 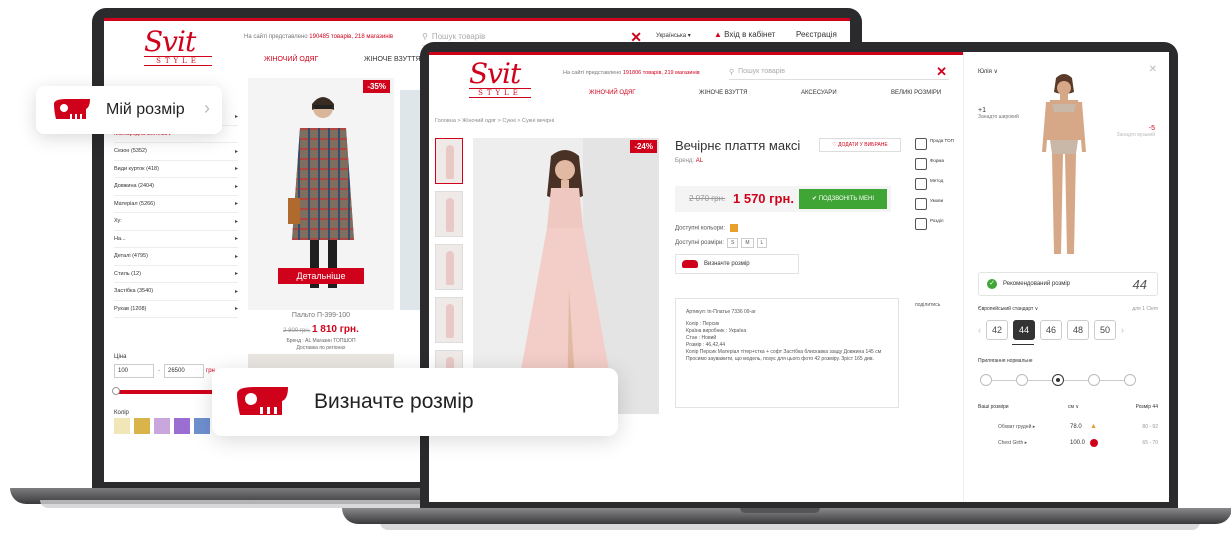 I want to click on chevron-right-icon: ›, so click(x=1122, y=330).